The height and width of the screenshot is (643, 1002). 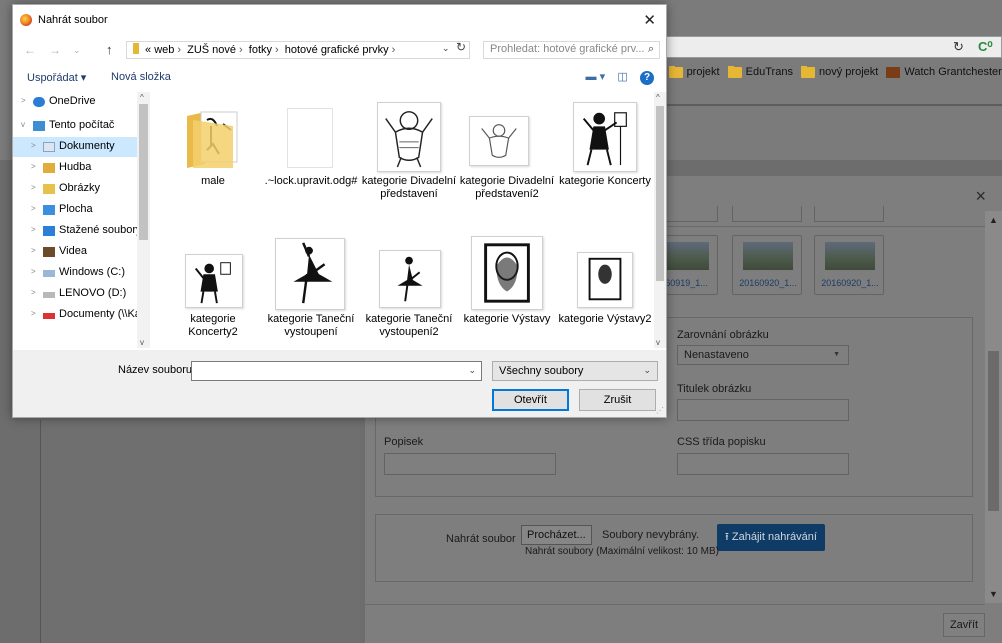 What do you see at coordinates (596, 77) in the screenshot?
I see `view-options-icon: ▬ ▾` at bounding box center [596, 77].